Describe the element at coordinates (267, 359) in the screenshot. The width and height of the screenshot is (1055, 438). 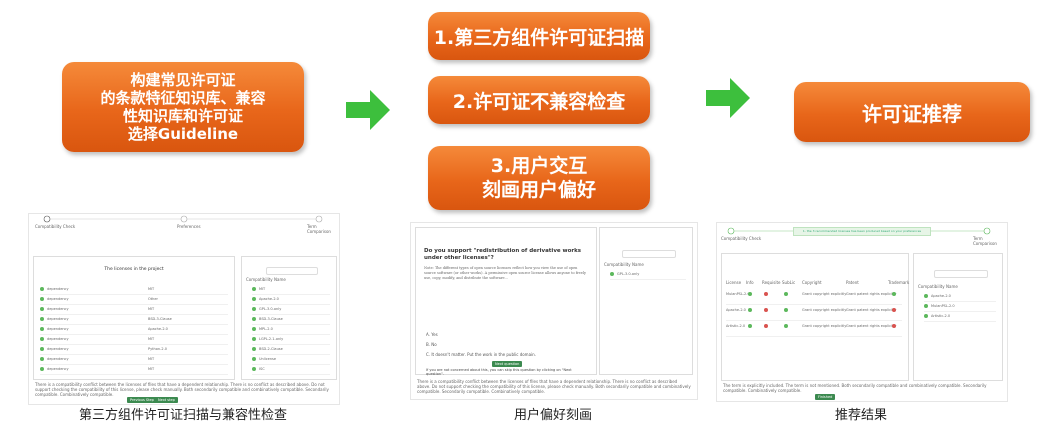
I see `license-name: Unlicense` at that location.